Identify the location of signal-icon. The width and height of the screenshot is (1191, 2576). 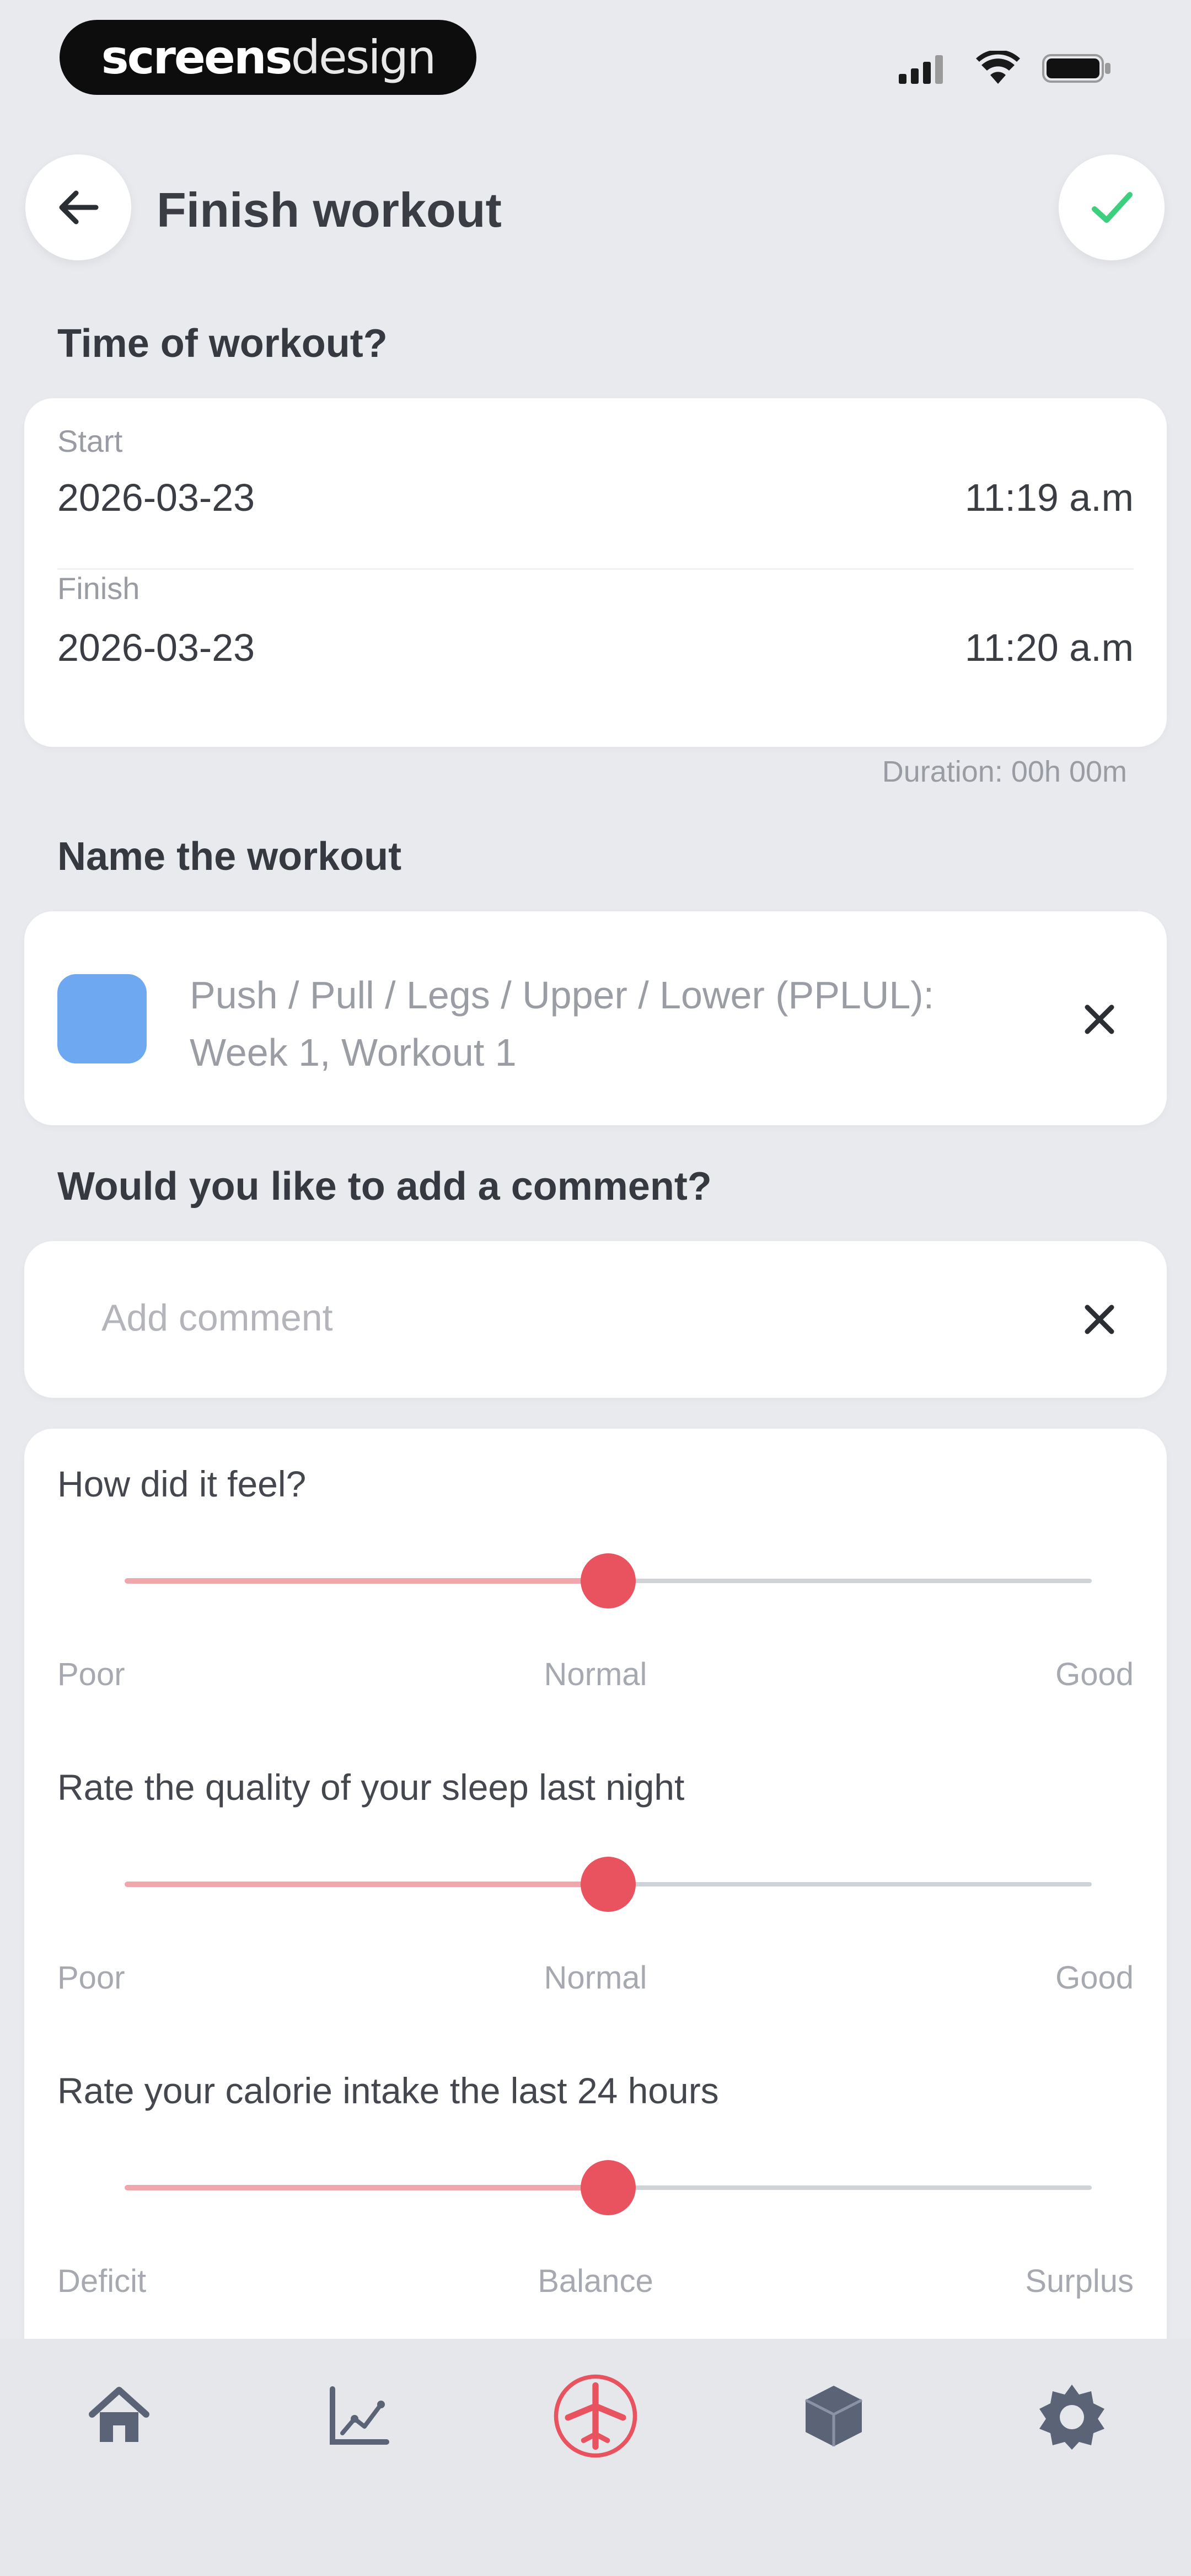
(921, 69).